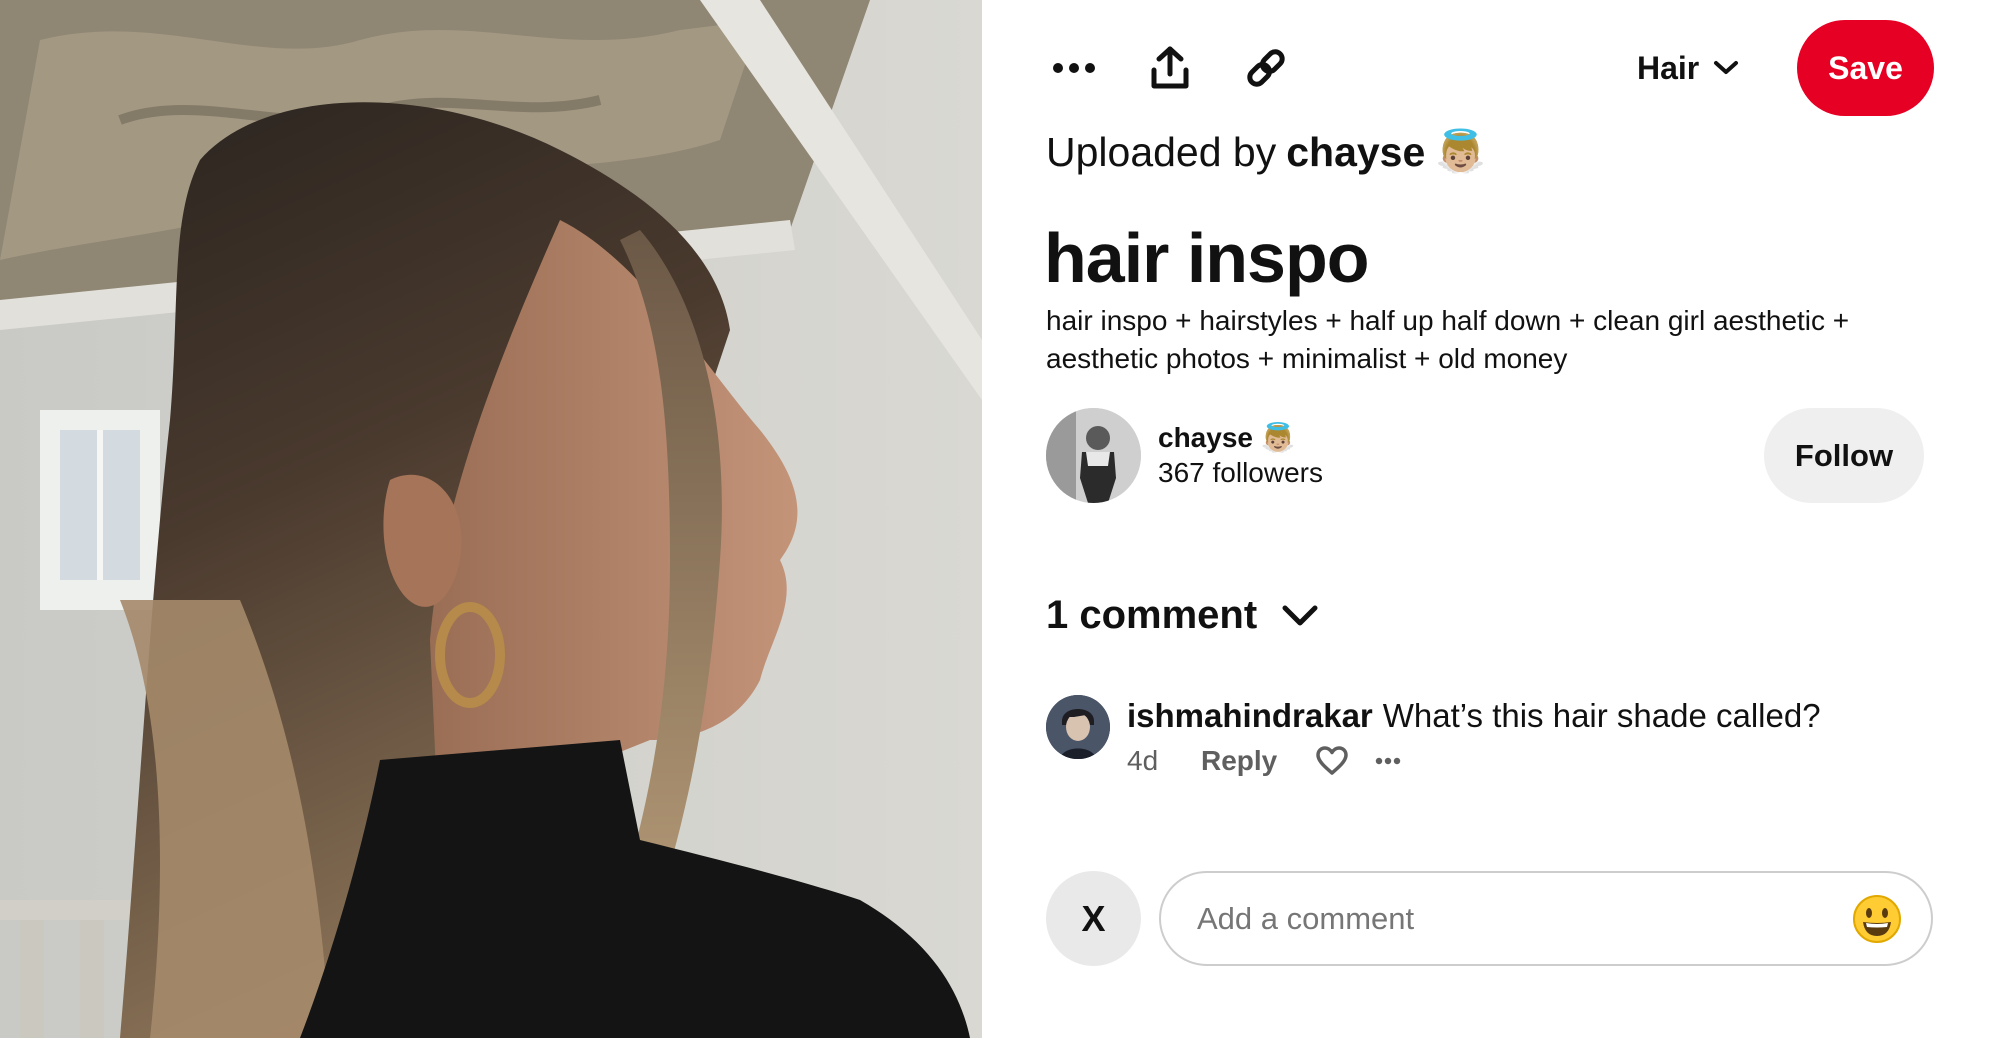  I want to click on creator-avatar-photo, so click(1093, 455).